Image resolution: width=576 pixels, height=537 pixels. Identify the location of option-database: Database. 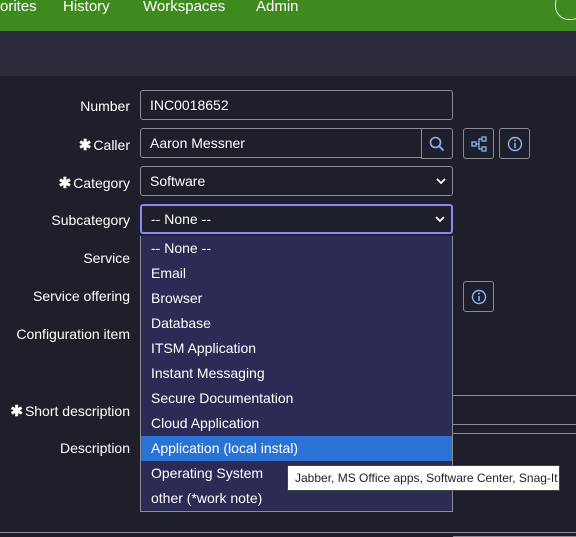
(296, 323).